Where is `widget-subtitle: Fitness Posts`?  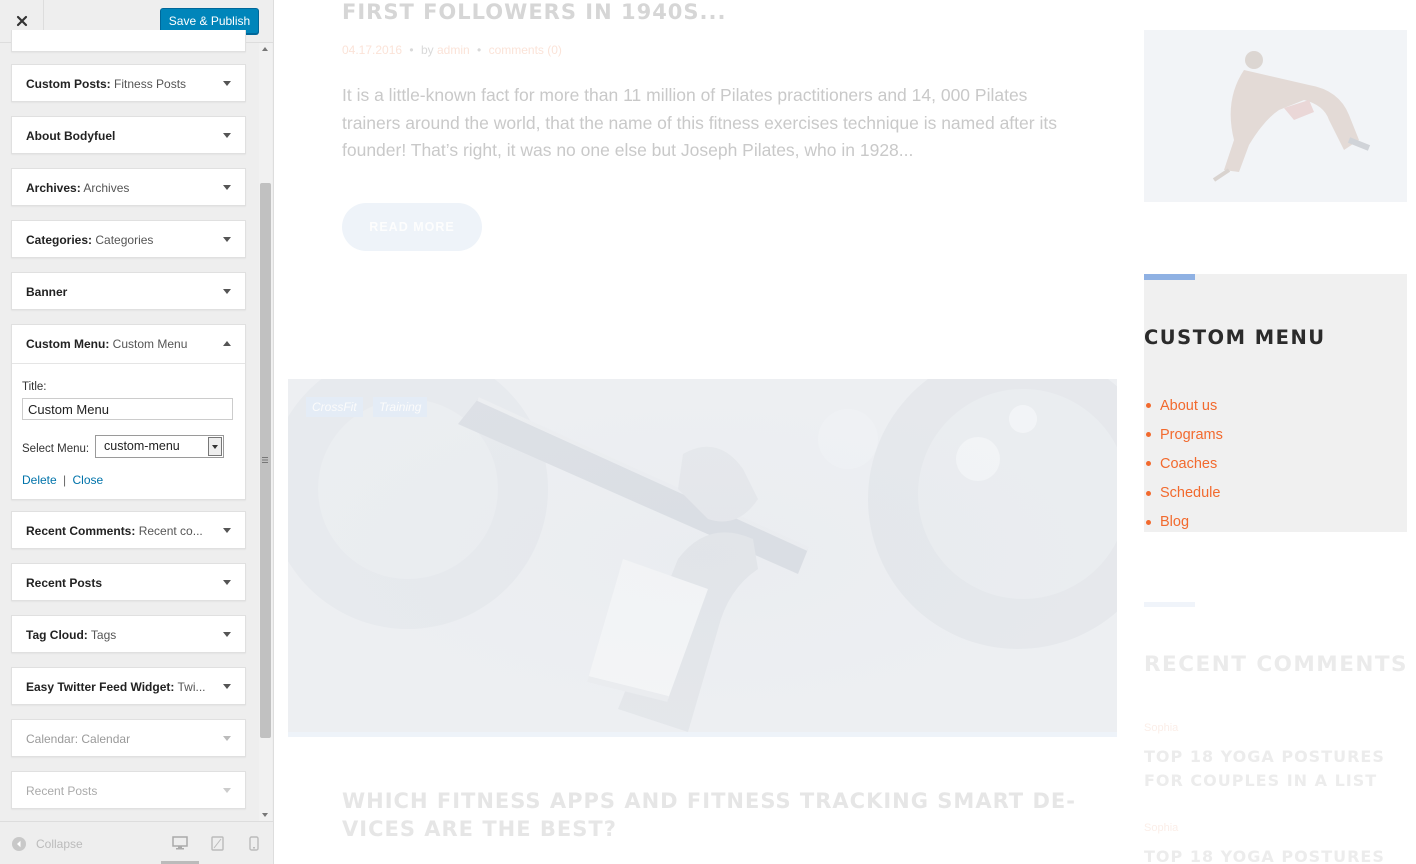
widget-subtitle: Fitness Posts is located at coordinates (150, 84).